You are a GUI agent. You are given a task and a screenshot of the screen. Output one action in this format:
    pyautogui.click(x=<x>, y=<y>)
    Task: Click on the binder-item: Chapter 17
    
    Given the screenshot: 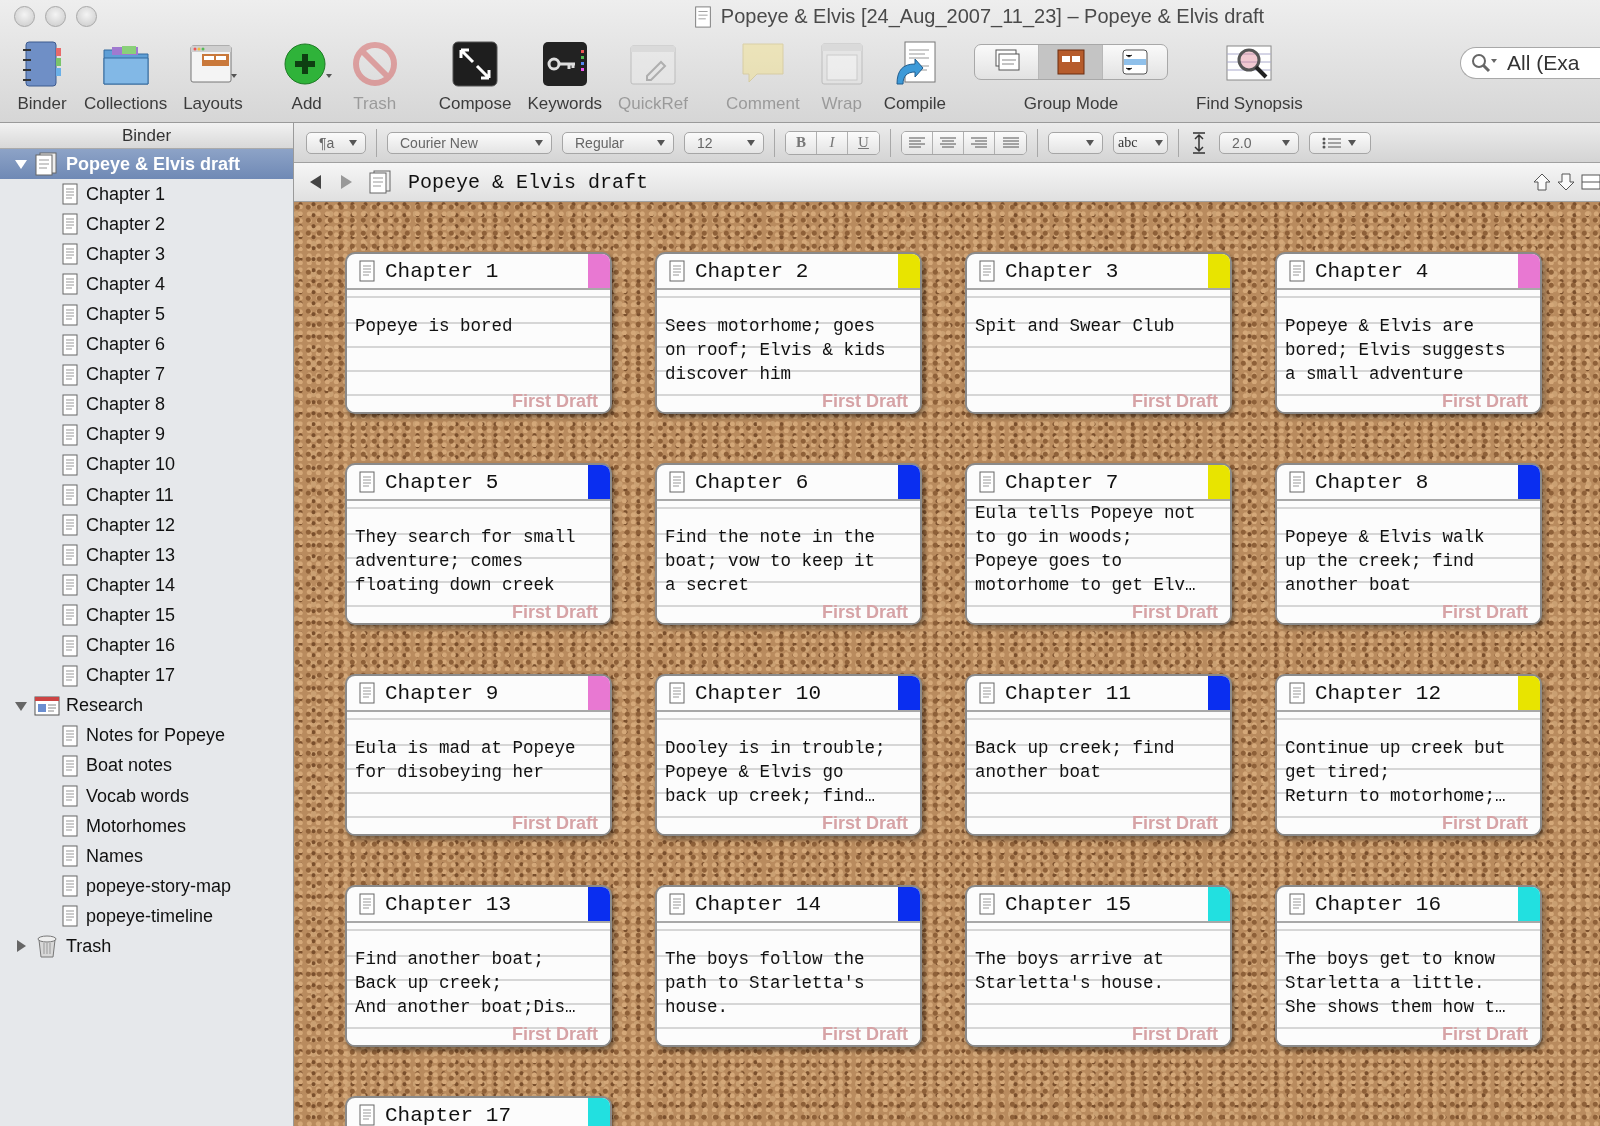 What is the action you would take?
    pyautogui.click(x=146, y=675)
    